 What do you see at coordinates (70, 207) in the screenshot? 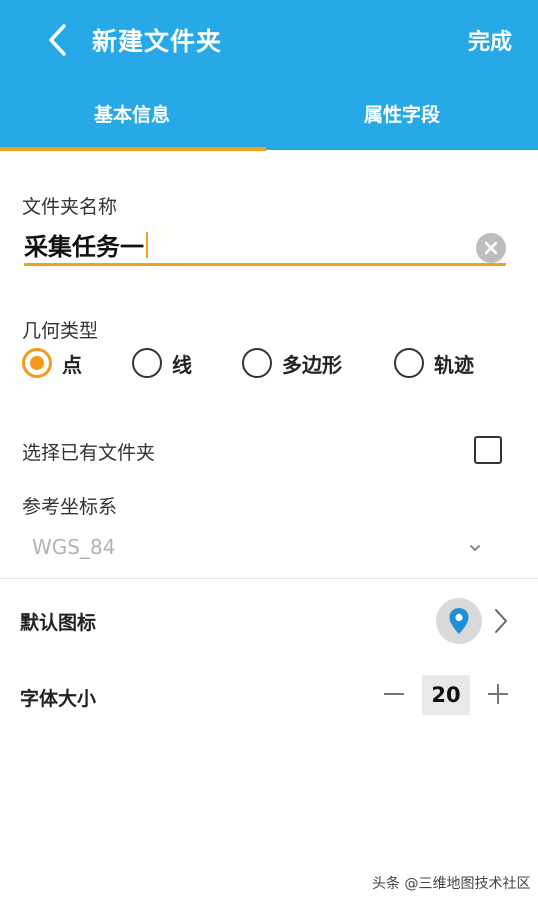
I see `folder-name-label: 文件夹名称` at bounding box center [70, 207].